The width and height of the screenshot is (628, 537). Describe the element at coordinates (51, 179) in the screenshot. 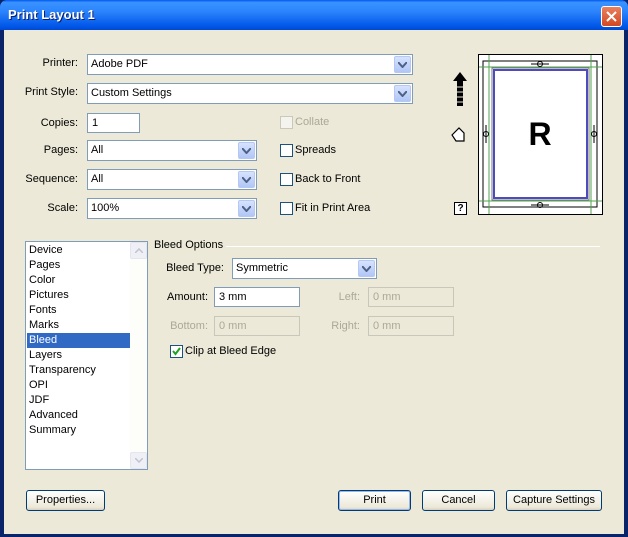

I see `sequence-label: Sequence:` at that location.